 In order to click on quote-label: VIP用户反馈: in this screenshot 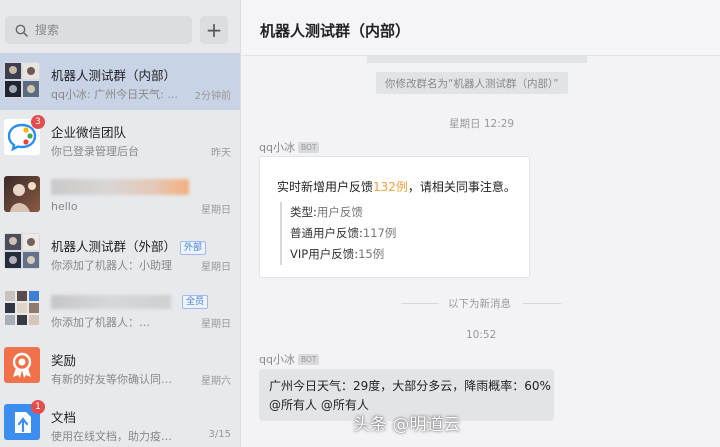, I will do `click(324, 254)`.